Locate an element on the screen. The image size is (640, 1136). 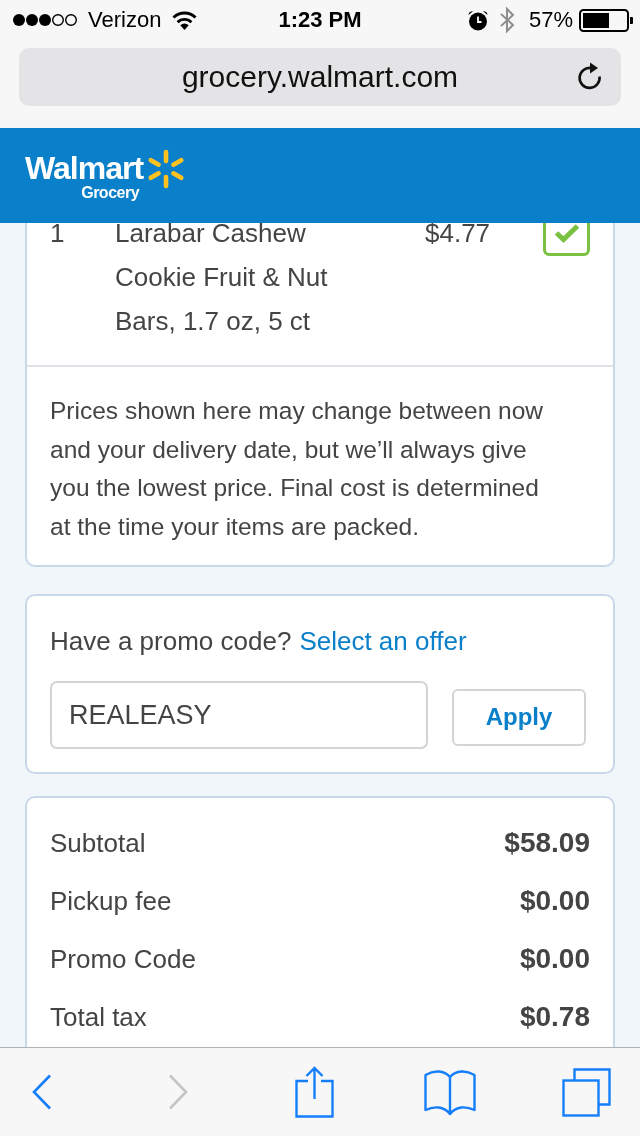
battery-percent: 57% is located at coordinates (550, 20).